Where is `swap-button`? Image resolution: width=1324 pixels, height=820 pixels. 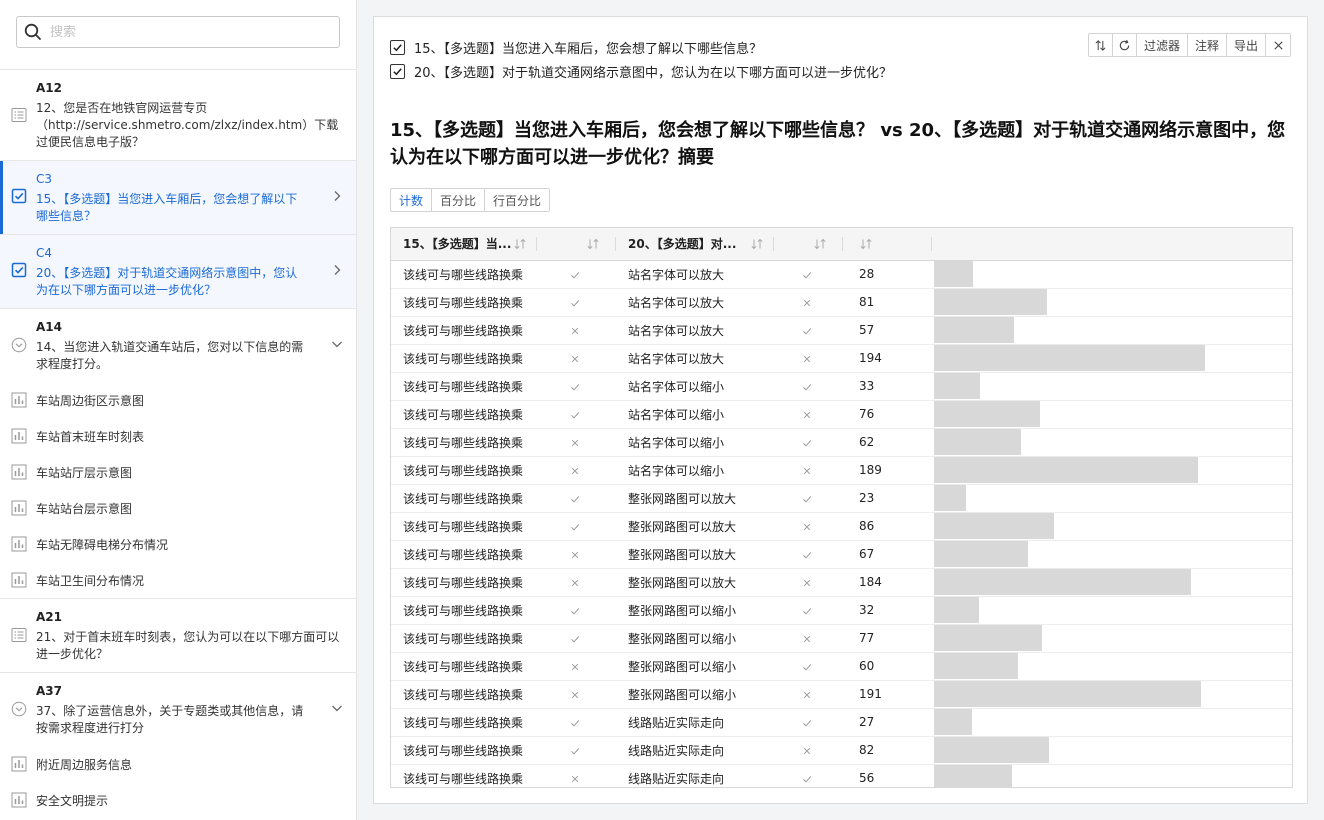 swap-button is located at coordinates (1101, 45).